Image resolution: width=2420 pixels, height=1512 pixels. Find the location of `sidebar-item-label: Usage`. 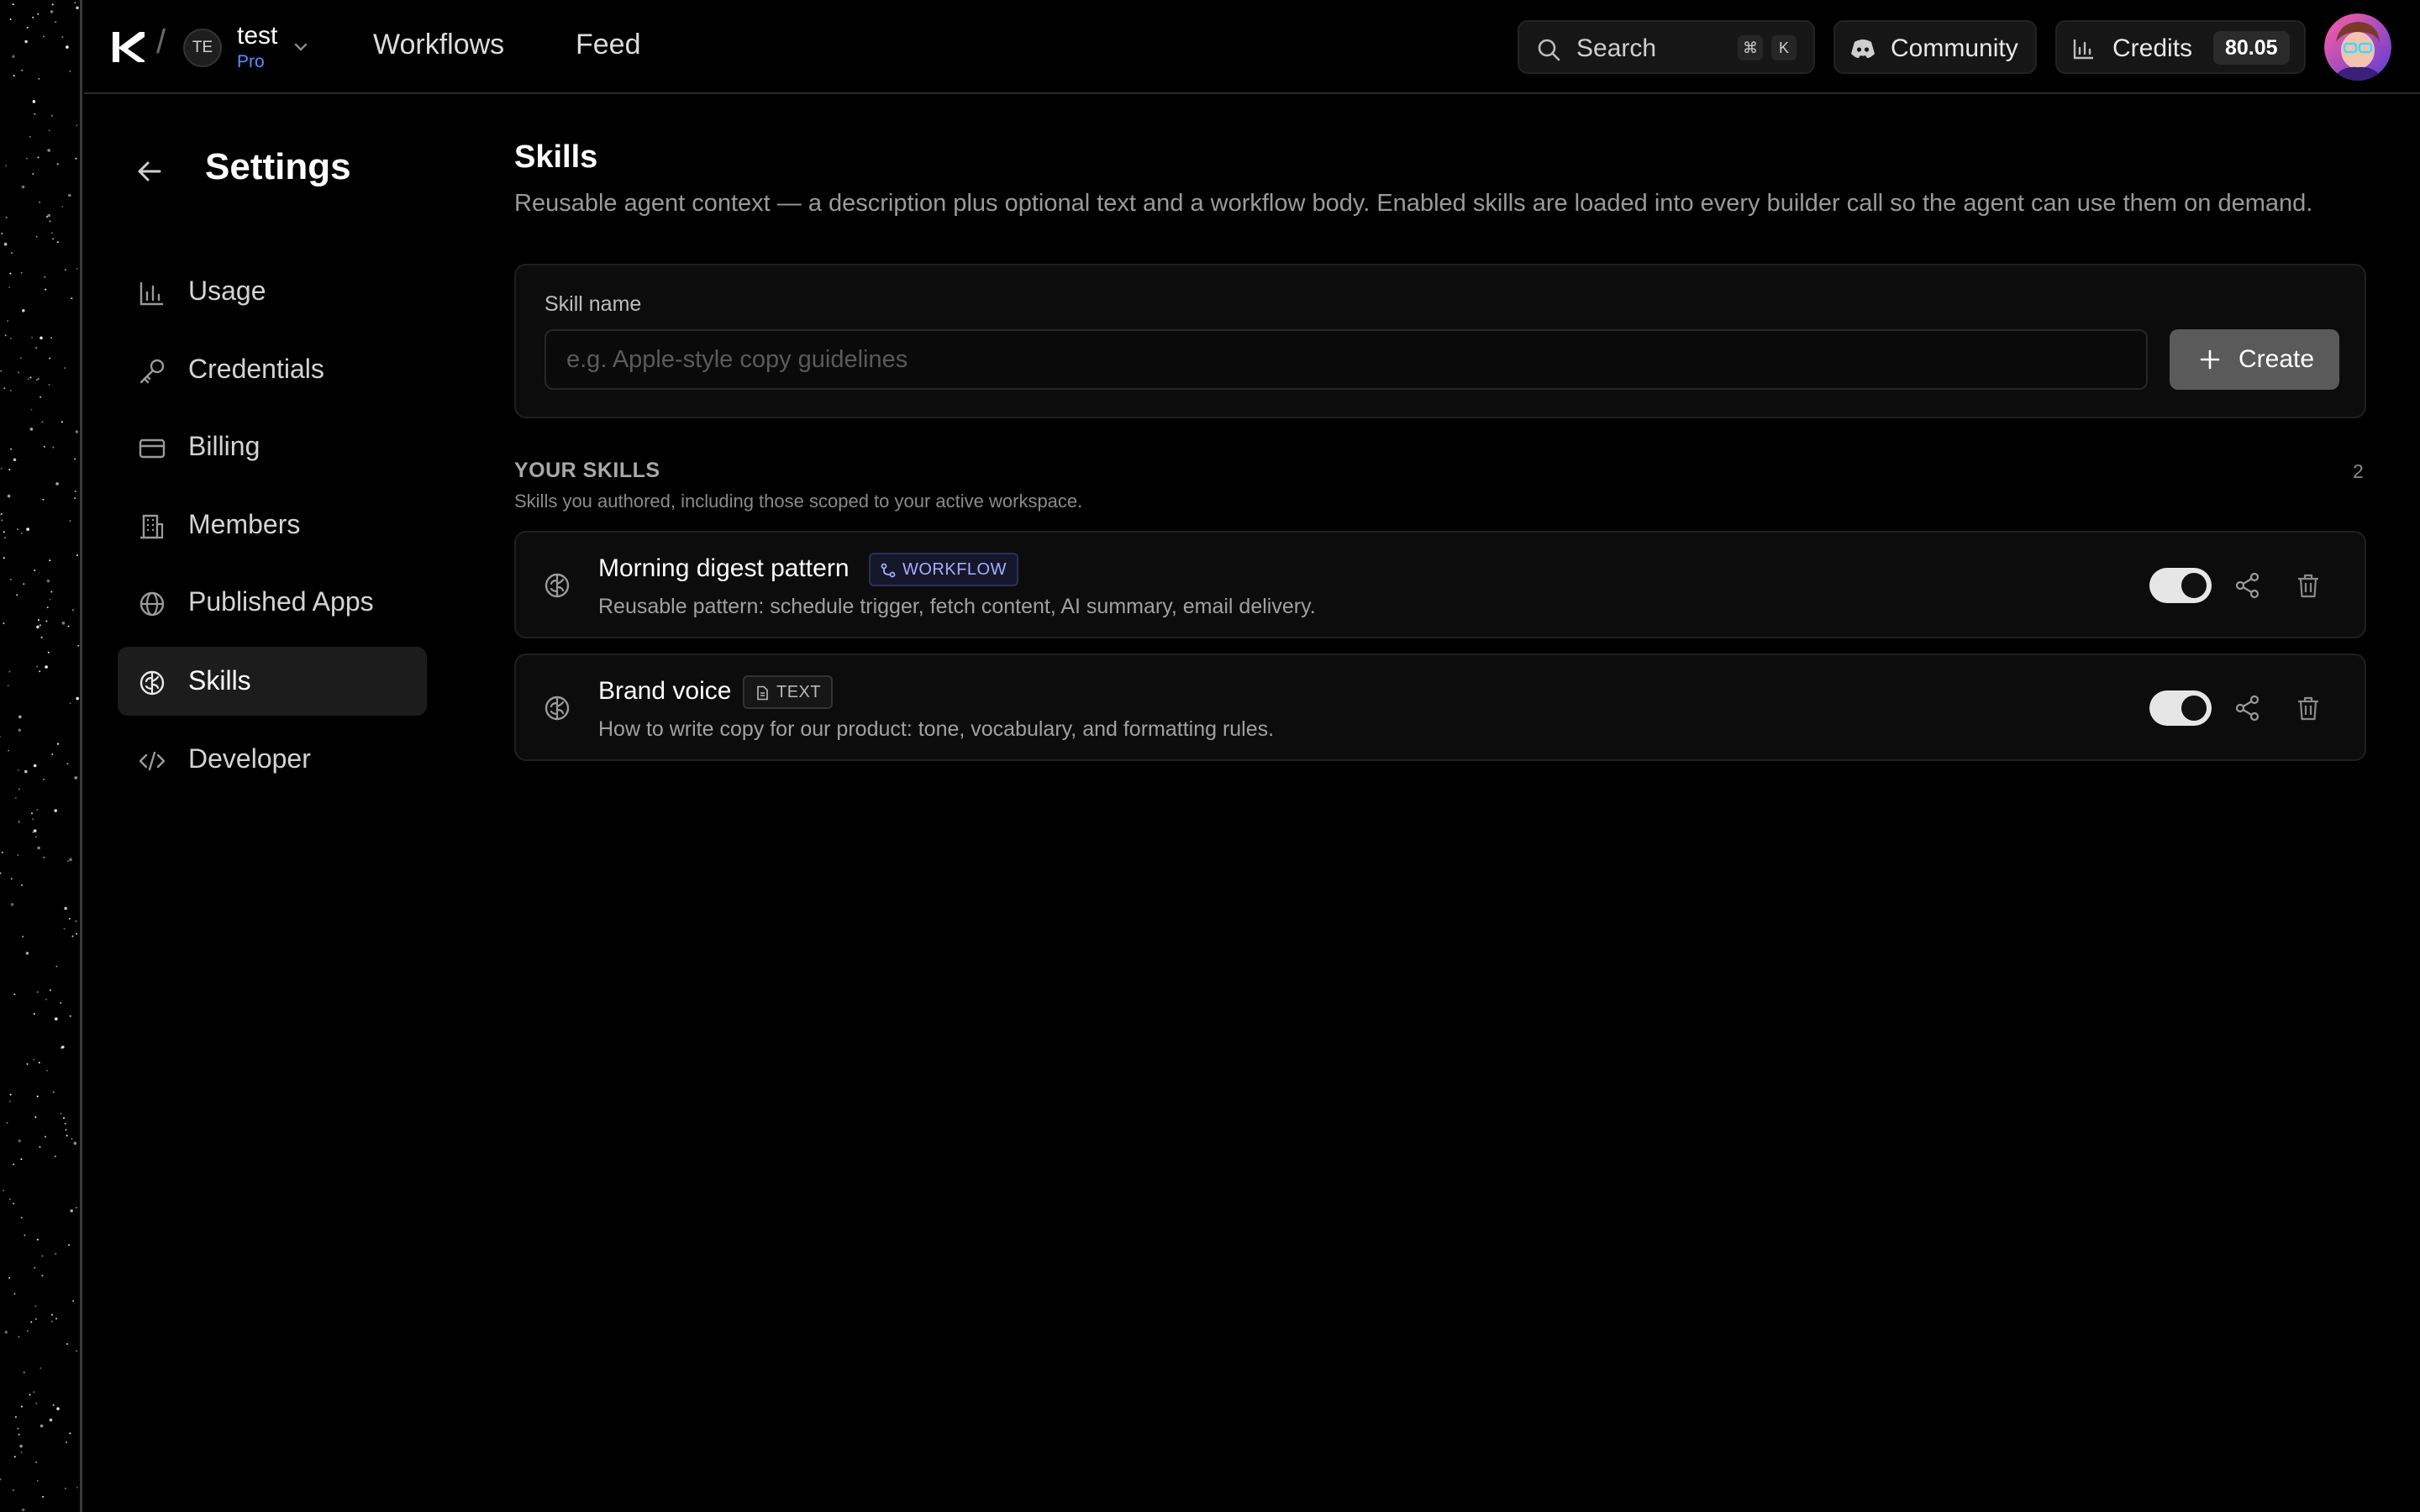

sidebar-item-label: Usage is located at coordinates (227, 291).